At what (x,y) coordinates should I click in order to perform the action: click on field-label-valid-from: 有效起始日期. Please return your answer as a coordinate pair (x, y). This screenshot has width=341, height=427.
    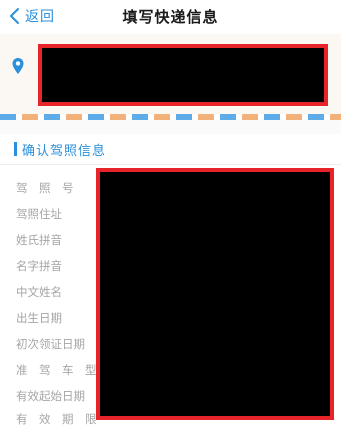
    Looking at the image, I should click on (50, 396).